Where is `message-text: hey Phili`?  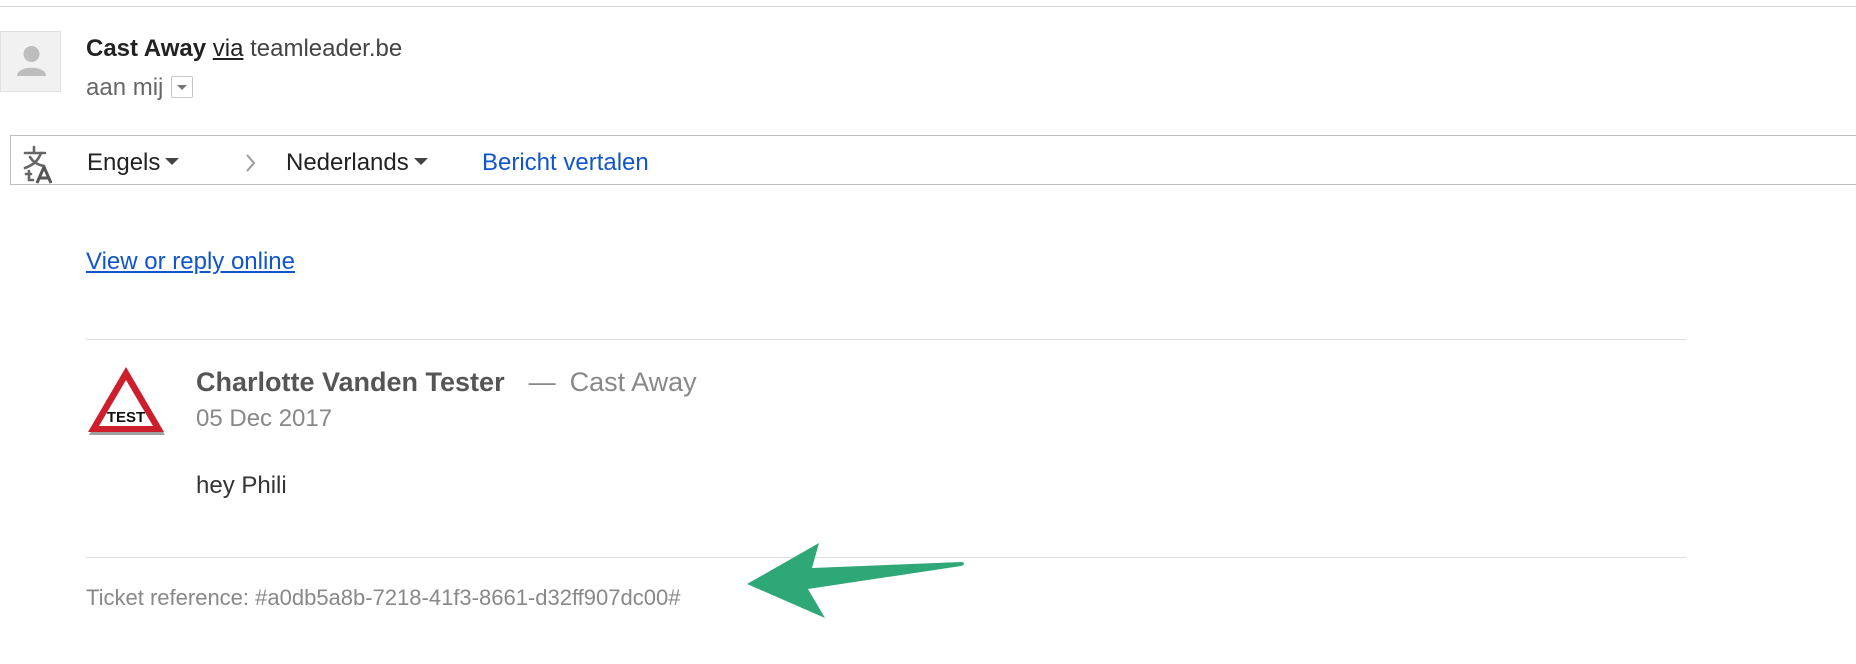
message-text: hey Phili is located at coordinates (241, 485).